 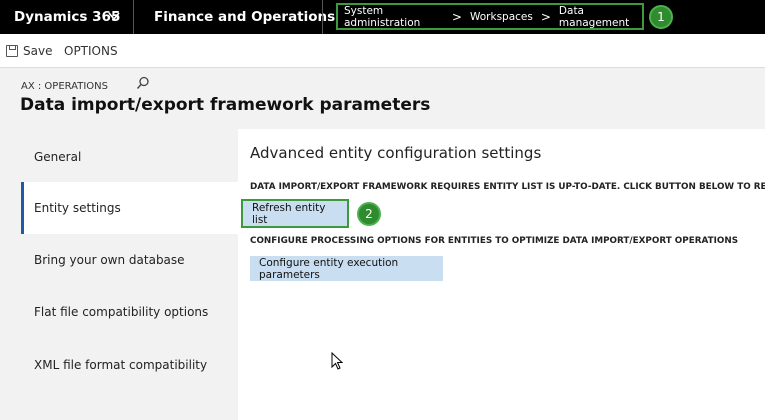 What do you see at coordinates (661, 17) in the screenshot?
I see `callout-badge-1: 1` at bounding box center [661, 17].